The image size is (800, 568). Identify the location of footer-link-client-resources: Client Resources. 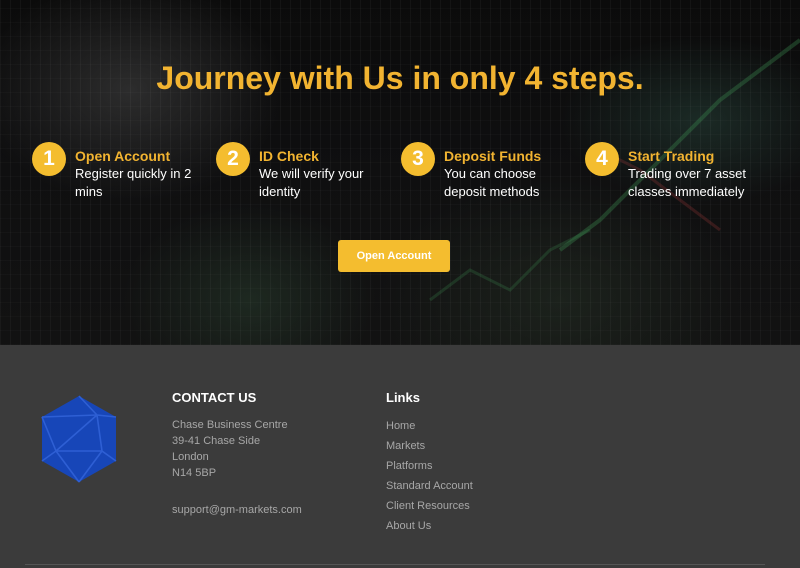
(429, 509).